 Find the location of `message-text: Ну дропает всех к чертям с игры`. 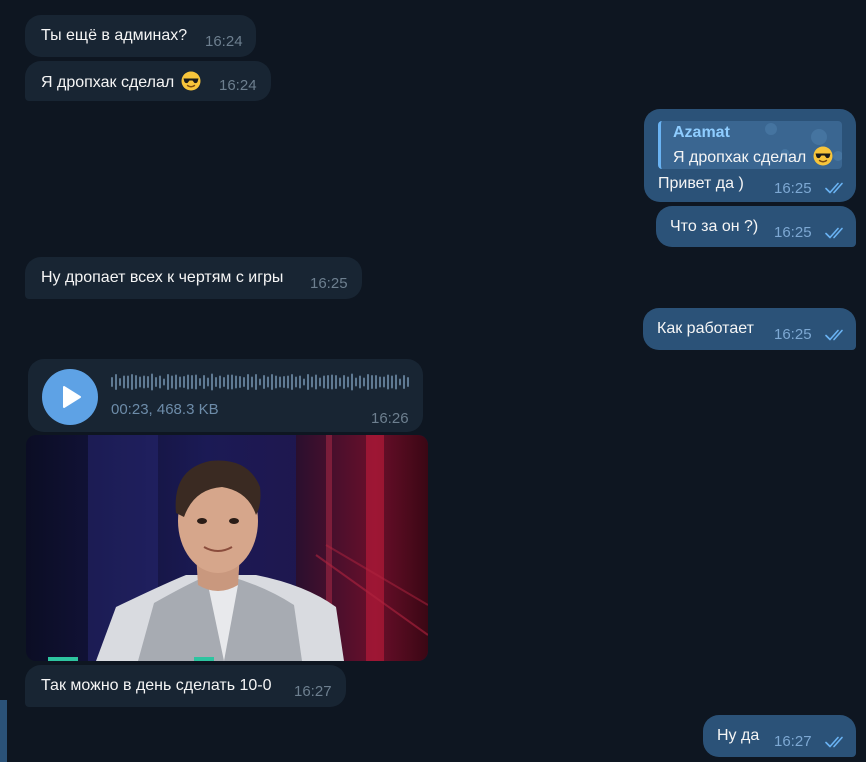

message-text: Ну дропает всех к чертям с игры is located at coordinates (162, 277).